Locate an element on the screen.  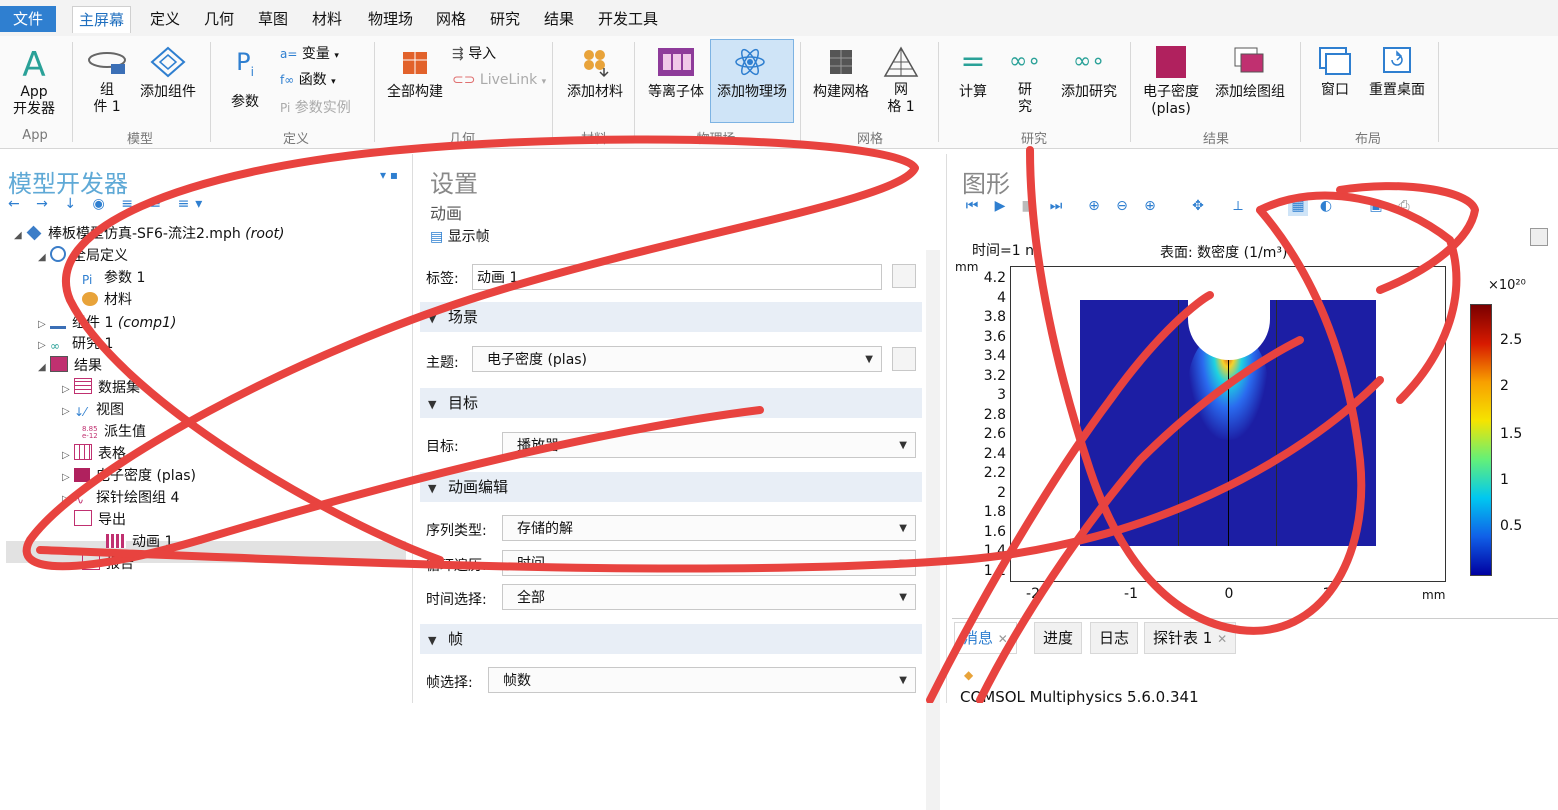
stop-icon: ■ is located at coordinates (1028, 206).